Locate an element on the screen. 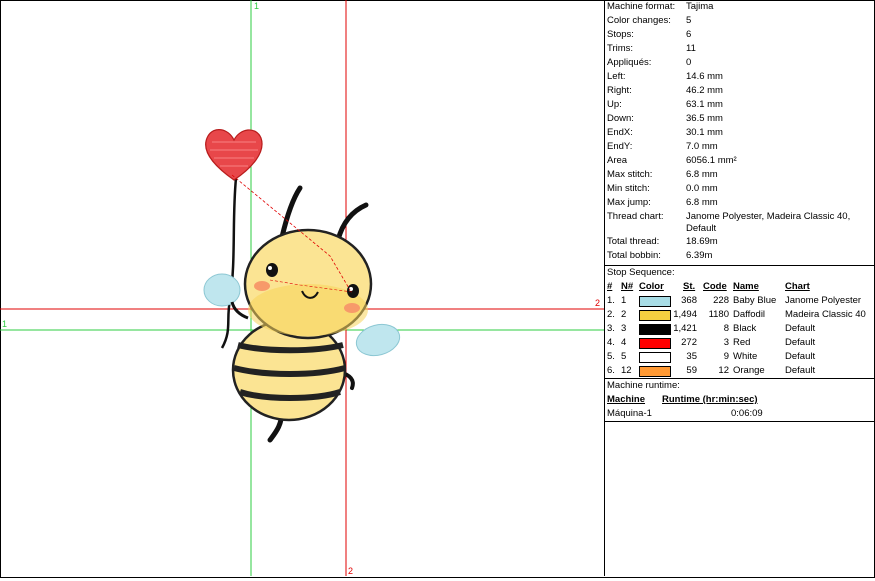  prop-row: Max jump: 6.8 mm is located at coordinates (662, 202).